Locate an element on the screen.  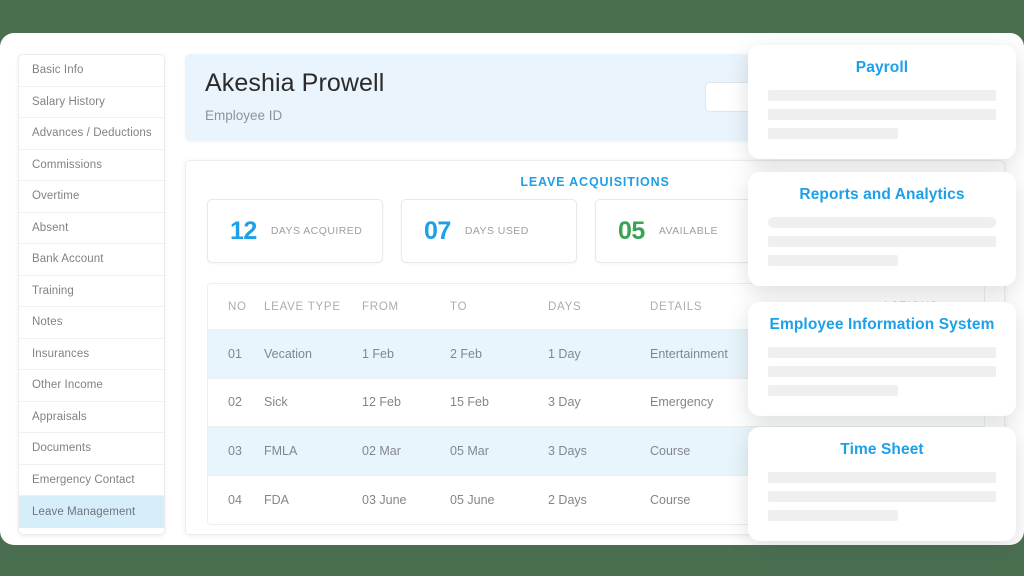
sidebar-item-commissions: Commissions is located at coordinates (91, 165).